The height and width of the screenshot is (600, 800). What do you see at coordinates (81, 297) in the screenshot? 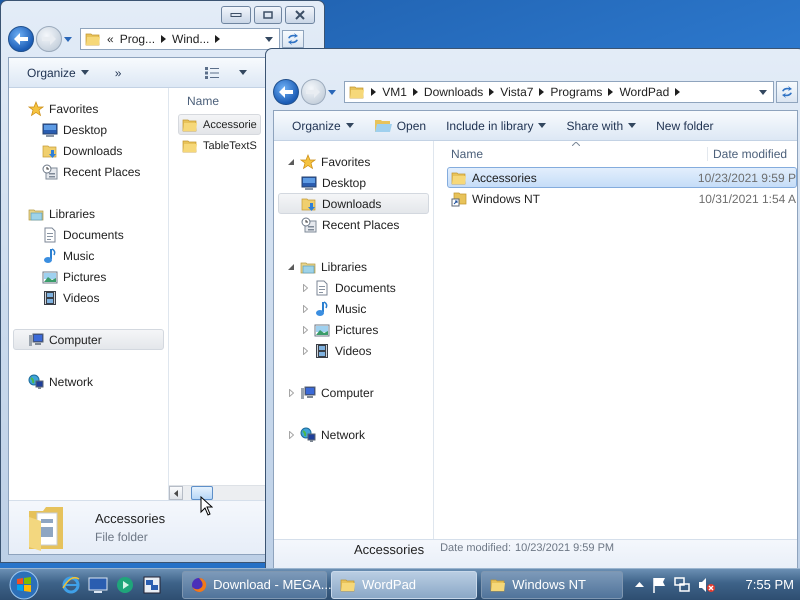
I see `nav-item-label: Videos` at bounding box center [81, 297].